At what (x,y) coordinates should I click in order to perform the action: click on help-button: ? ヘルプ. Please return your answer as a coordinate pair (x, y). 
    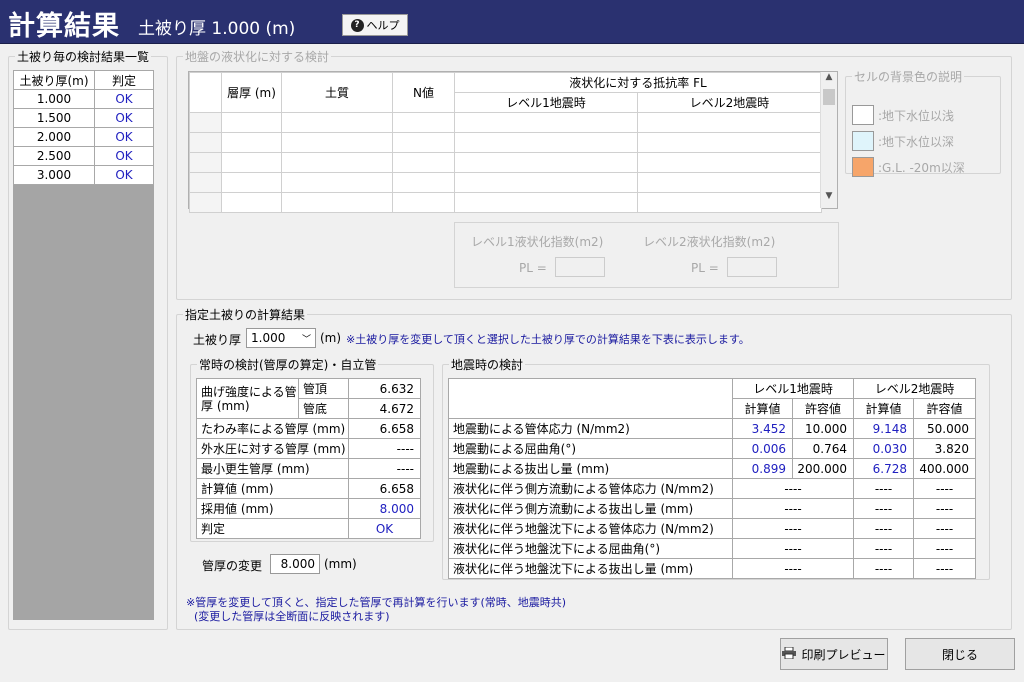
    Looking at the image, I should click on (375, 25).